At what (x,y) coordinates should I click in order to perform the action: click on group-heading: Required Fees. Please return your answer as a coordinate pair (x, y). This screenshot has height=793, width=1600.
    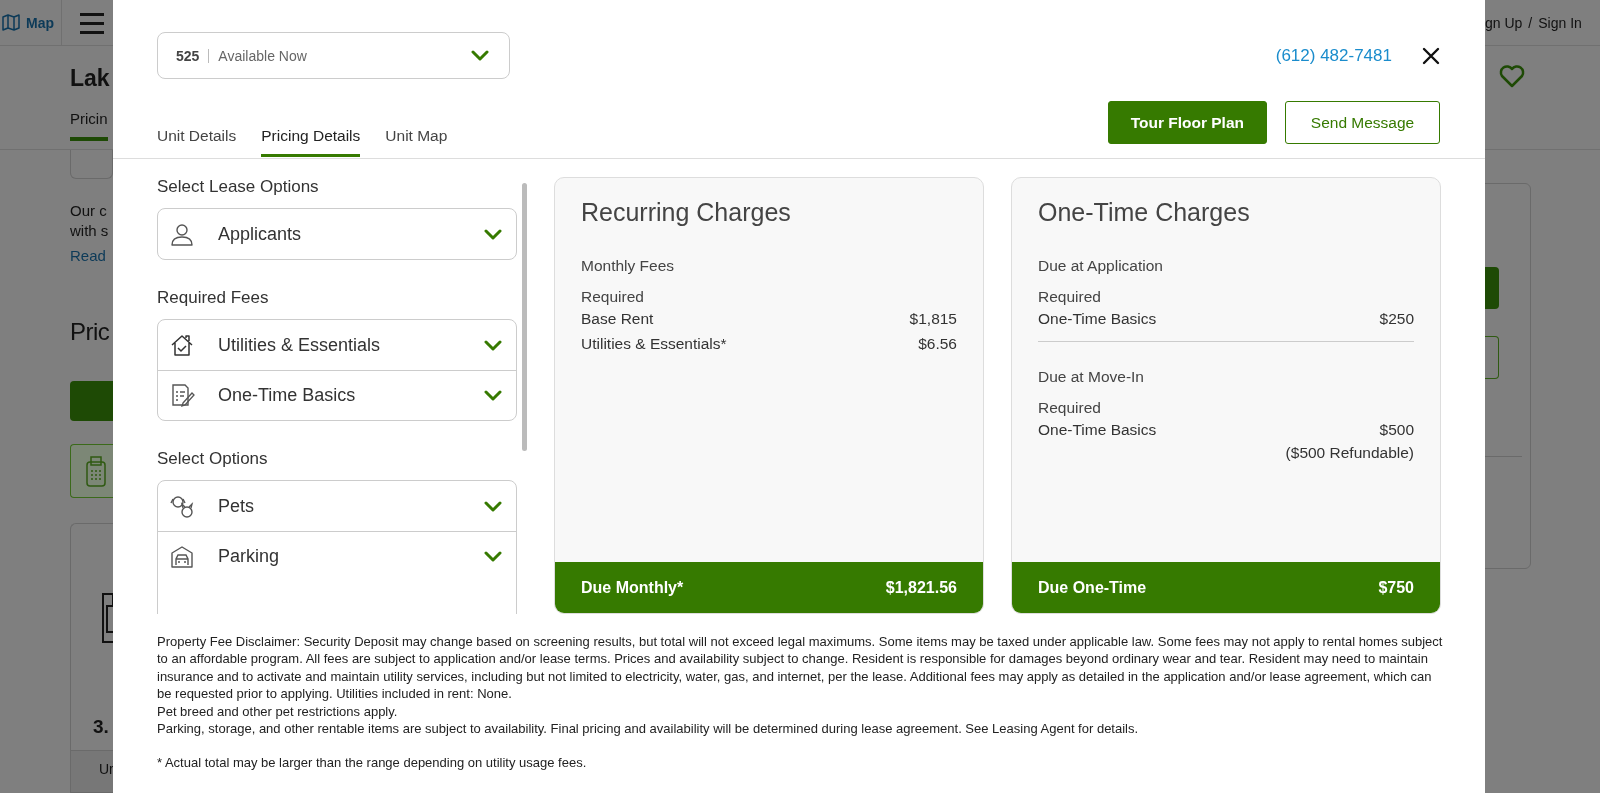
    Looking at the image, I should click on (213, 298).